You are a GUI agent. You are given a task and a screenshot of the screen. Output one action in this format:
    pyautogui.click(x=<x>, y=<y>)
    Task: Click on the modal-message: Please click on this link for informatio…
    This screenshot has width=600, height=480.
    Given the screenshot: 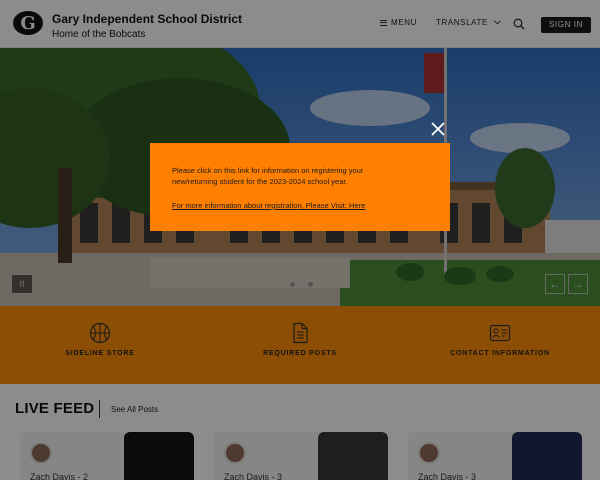 What is the action you would take?
    pyautogui.click(x=268, y=176)
    